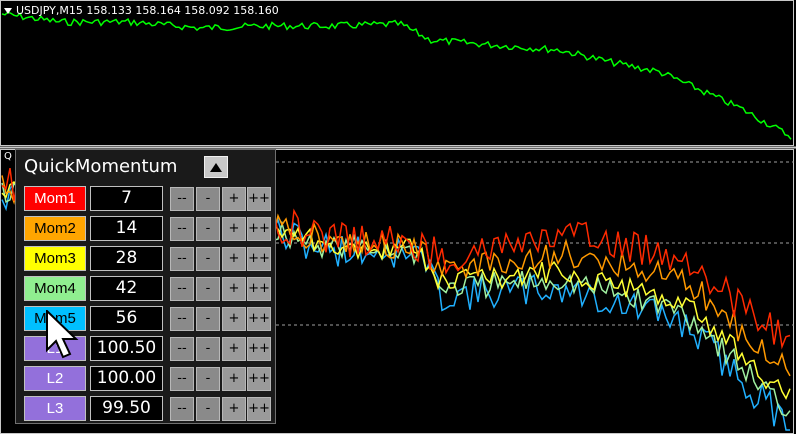  I want to click on mom4-plus-large-button: ++, so click(259, 289).